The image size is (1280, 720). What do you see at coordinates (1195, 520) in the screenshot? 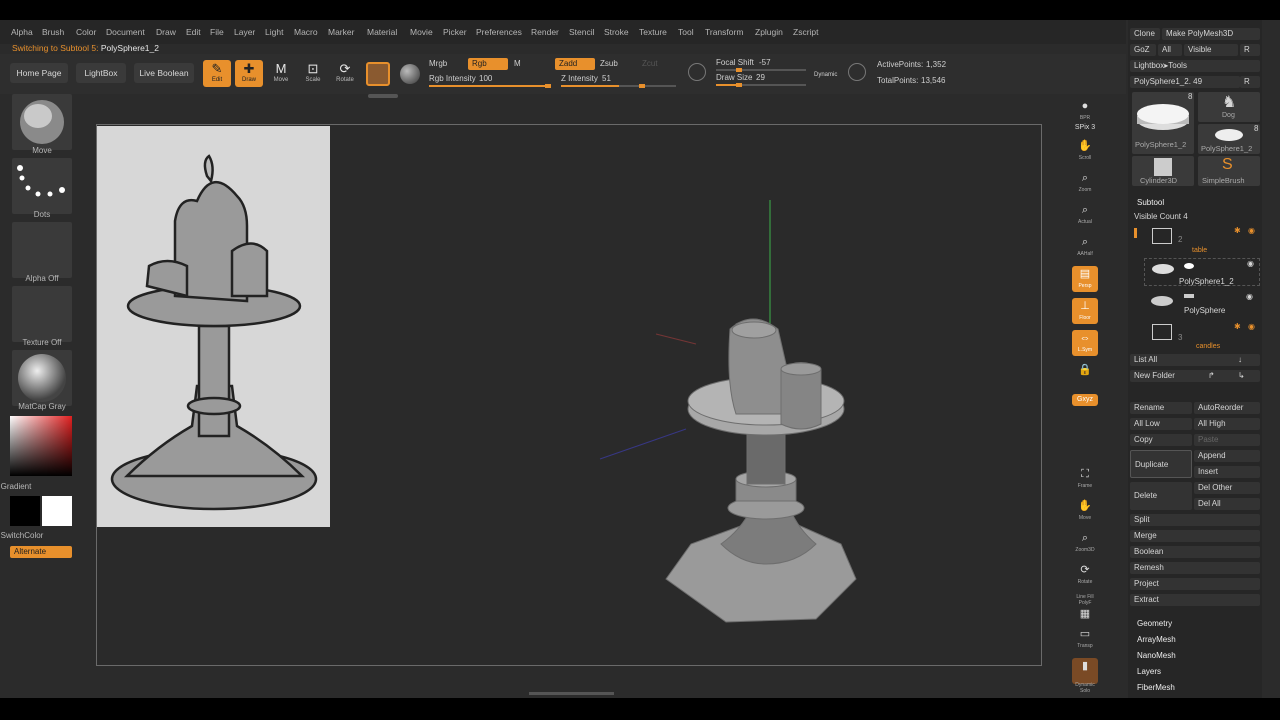
I see `split-button: Split` at bounding box center [1195, 520].